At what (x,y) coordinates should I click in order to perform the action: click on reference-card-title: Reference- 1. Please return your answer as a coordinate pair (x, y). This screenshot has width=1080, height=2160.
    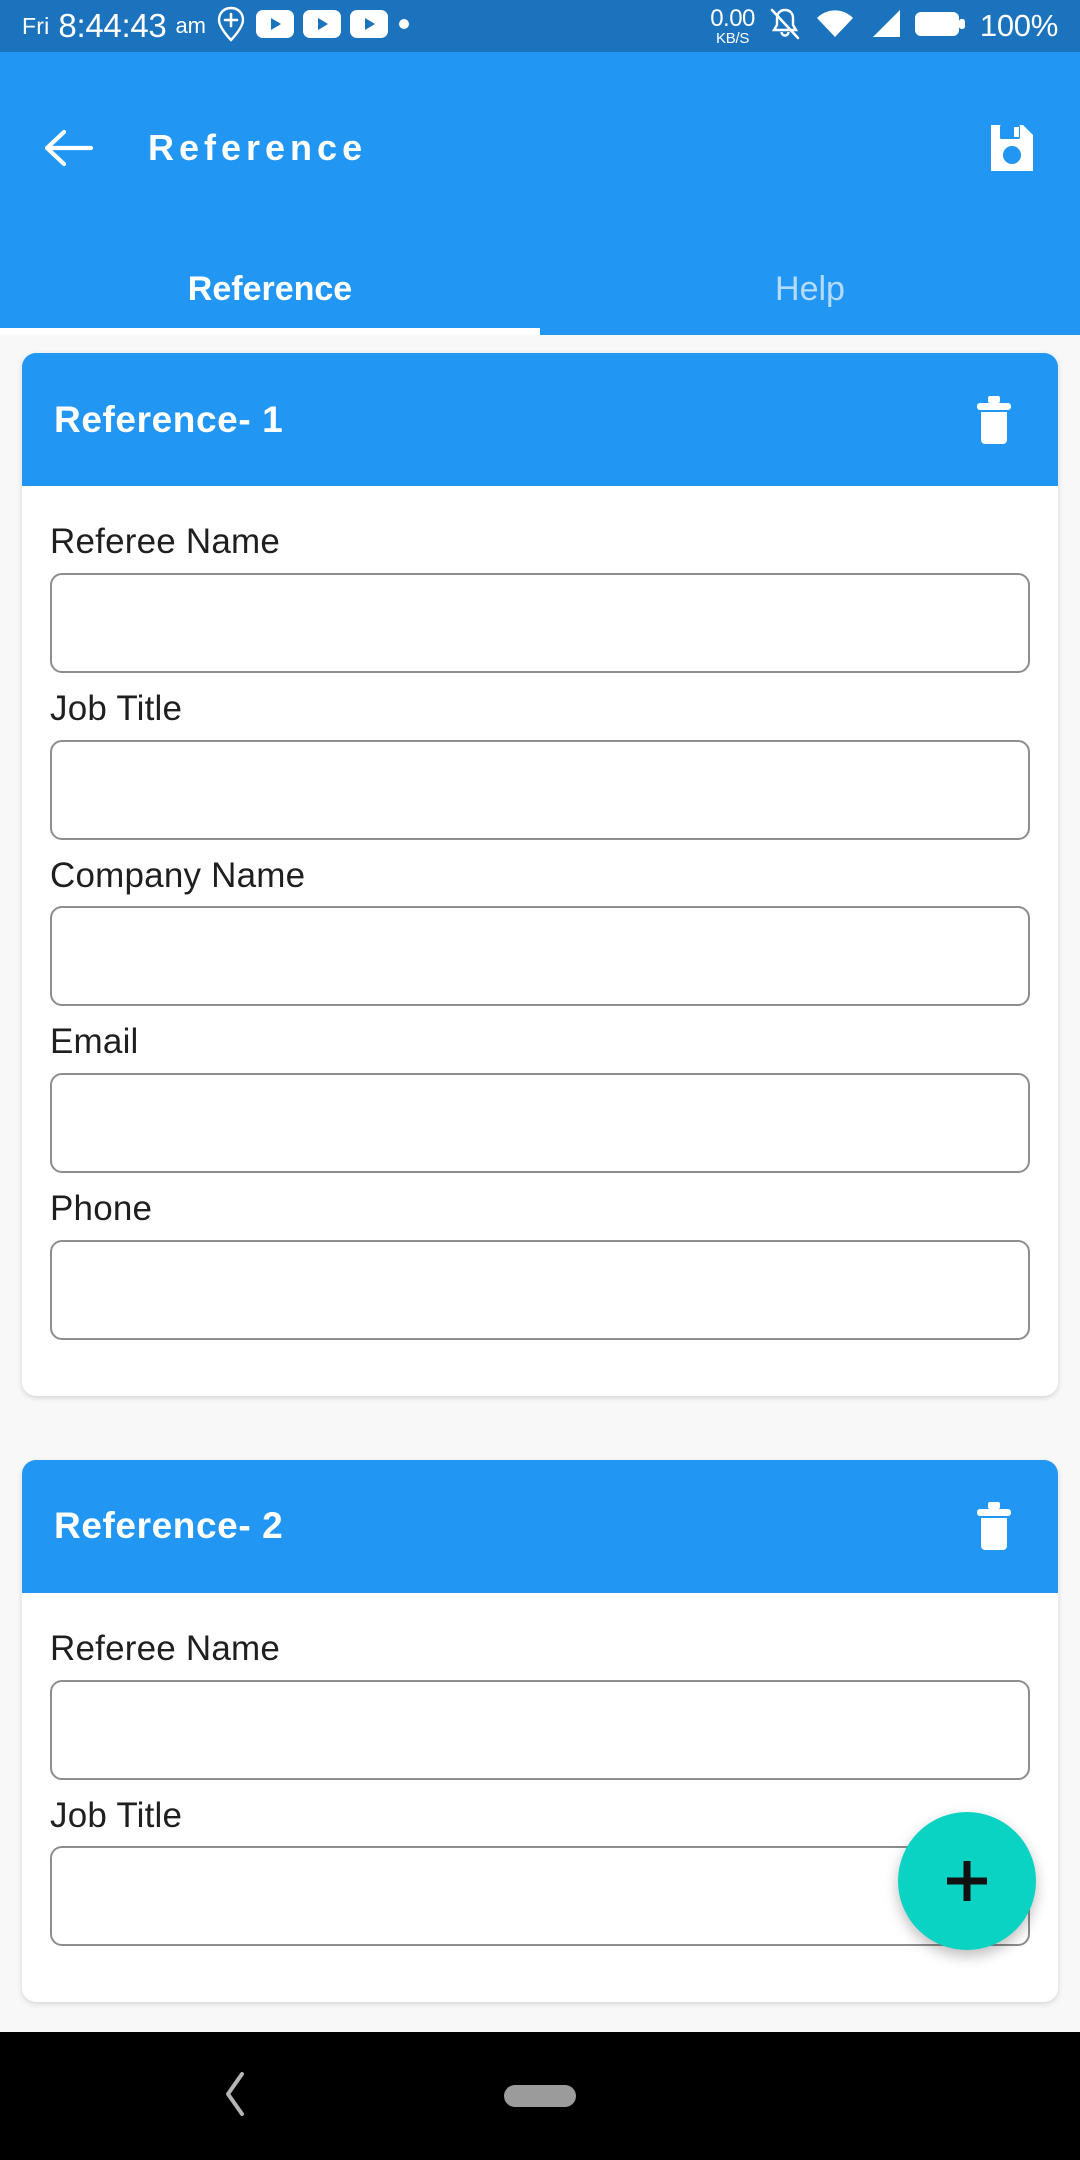
    Looking at the image, I should click on (169, 419).